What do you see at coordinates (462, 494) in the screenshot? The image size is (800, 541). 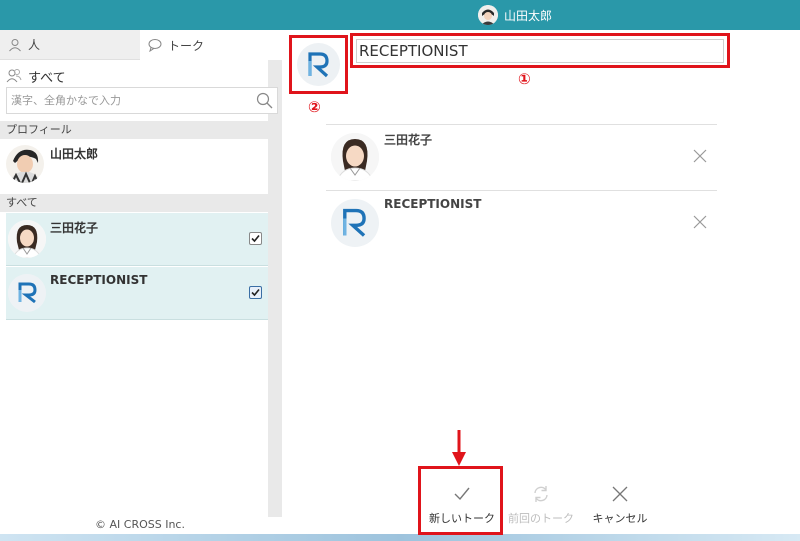 I see `check-icon` at bounding box center [462, 494].